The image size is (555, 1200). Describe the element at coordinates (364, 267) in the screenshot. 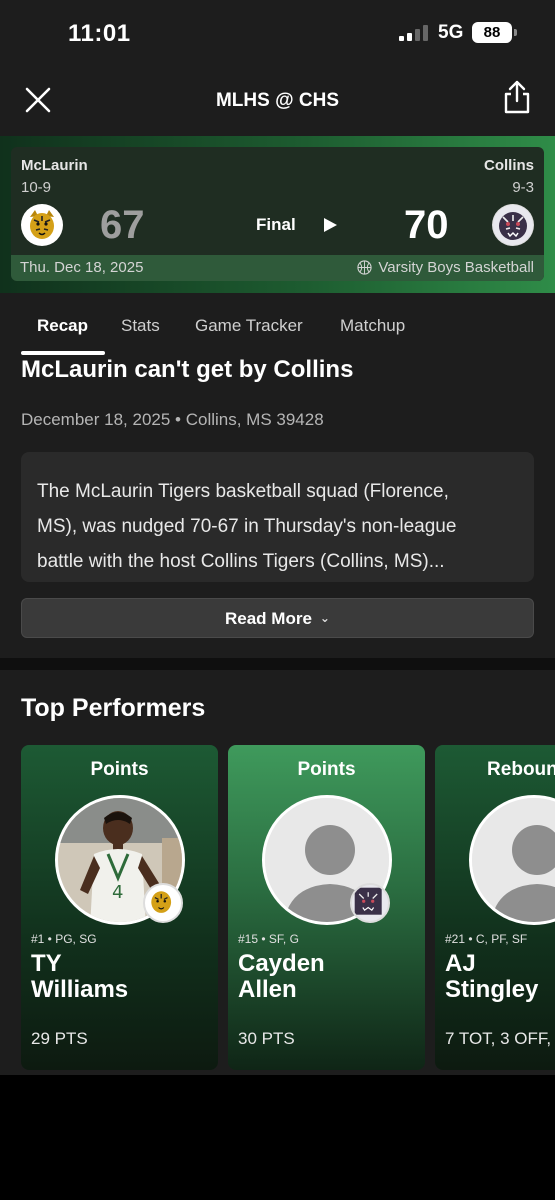

I see `basketball-icon` at that location.